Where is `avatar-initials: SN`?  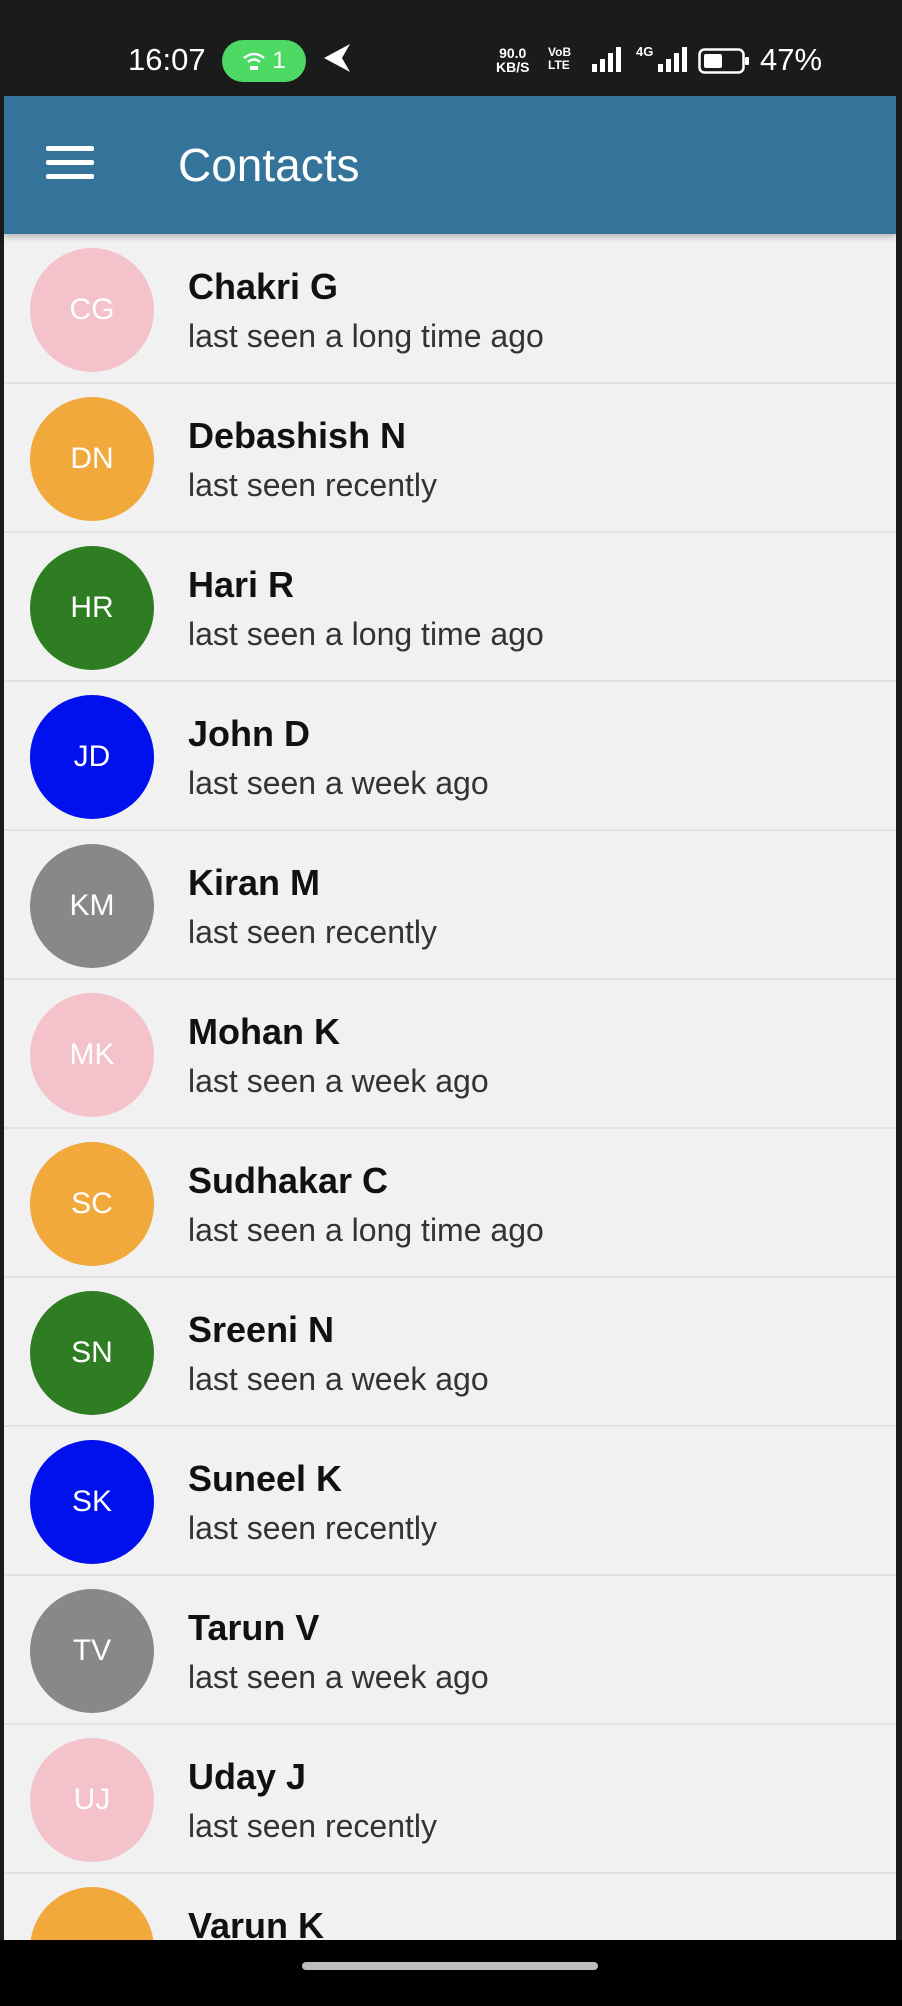
avatar-initials: SN is located at coordinates (92, 1352).